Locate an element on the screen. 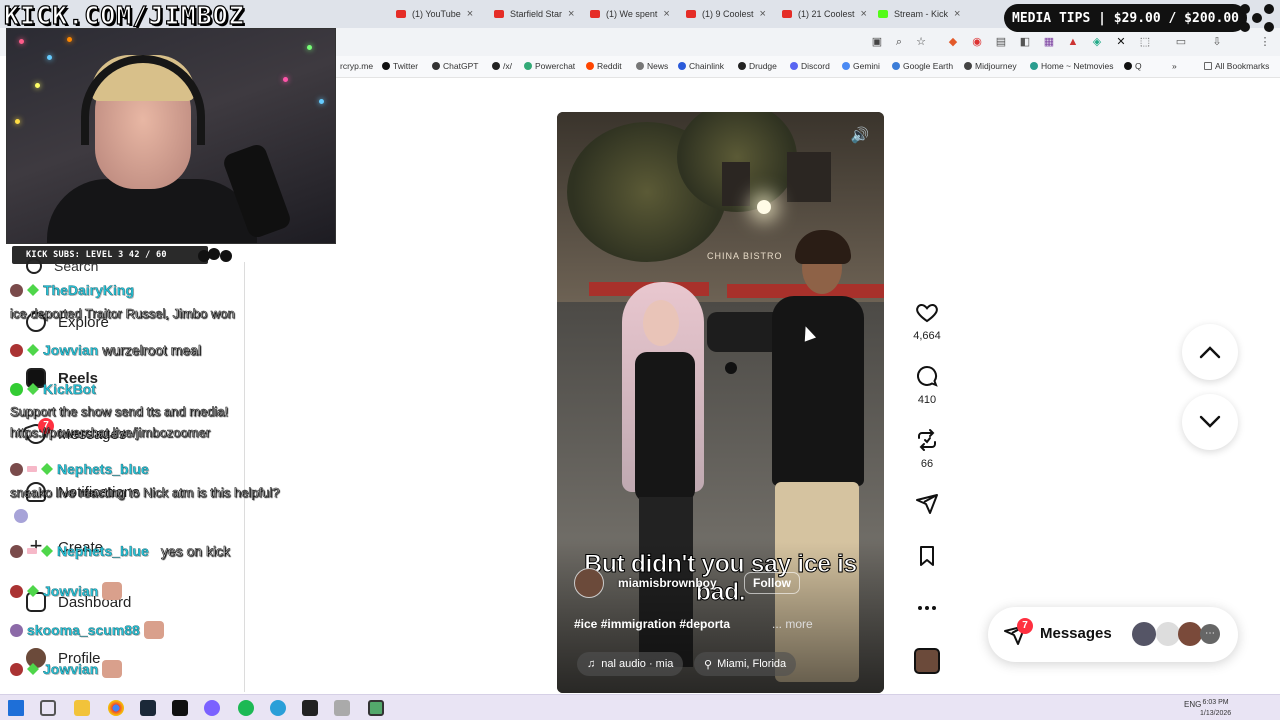 Image resolution: width=1280 pixels, height=720 pixels. bookmark-powerchat: Powerchat is located at coordinates (549, 66).